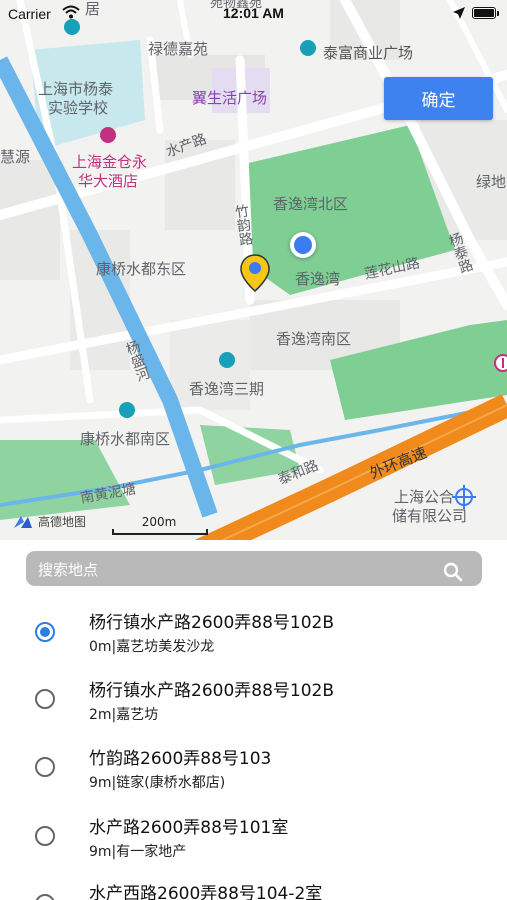  Describe the element at coordinates (108, 181) in the screenshot. I see `map-label-hotel-line2: 华大酒店` at that location.